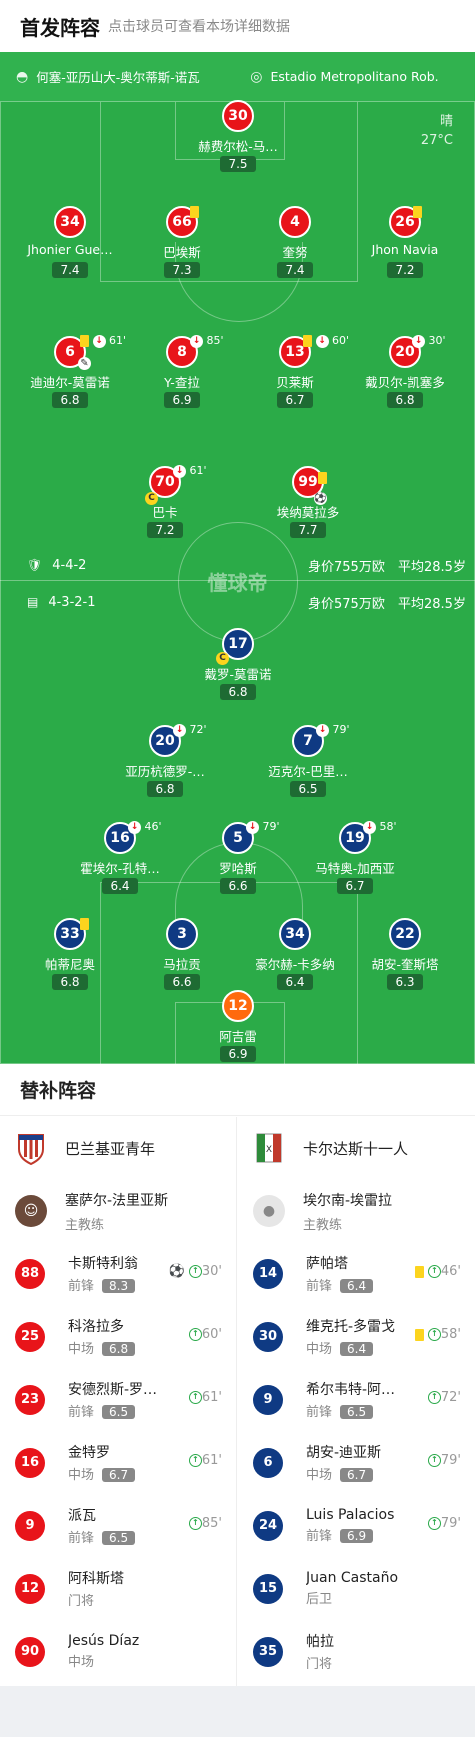  Describe the element at coordinates (308, 761) in the screenshot. I see `away-player: 7 迈克尔-巴里… 6.5` at that location.